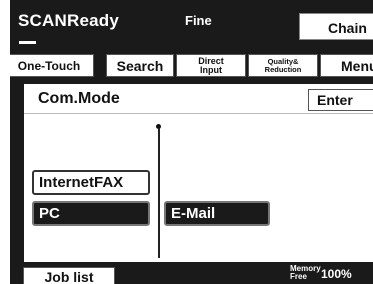 The height and width of the screenshot is (284, 373). I want to click on tab-direct-input-line2: Input, so click(211, 70).